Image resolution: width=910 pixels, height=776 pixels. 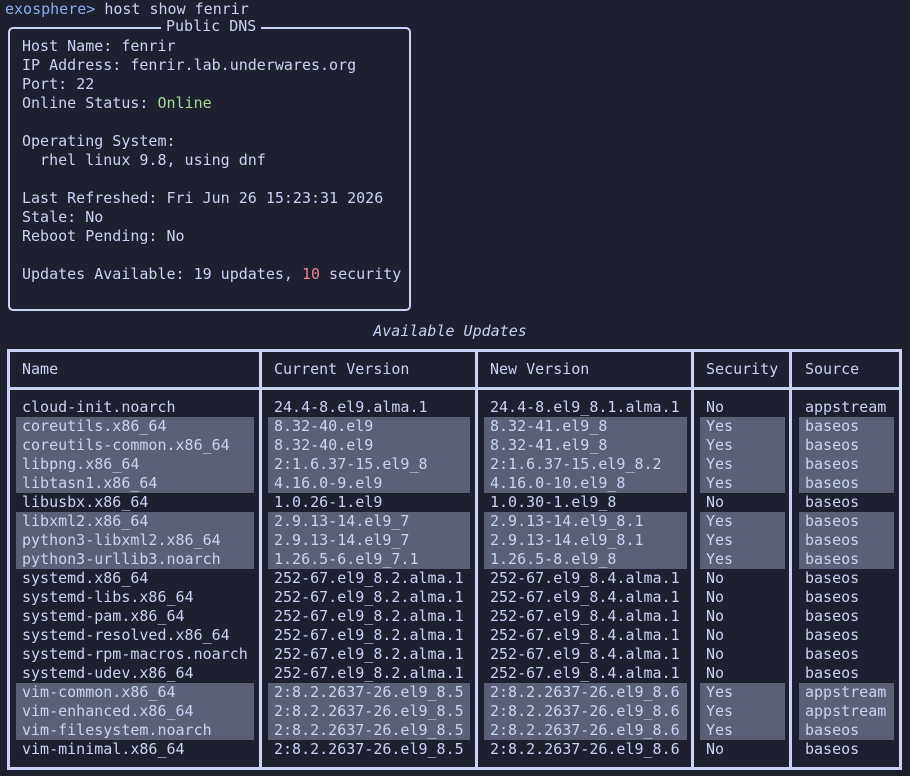 What do you see at coordinates (108, 673) in the screenshot?
I see `table-cell-name: systemd-udev.x86_64` at bounding box center [108, 673].